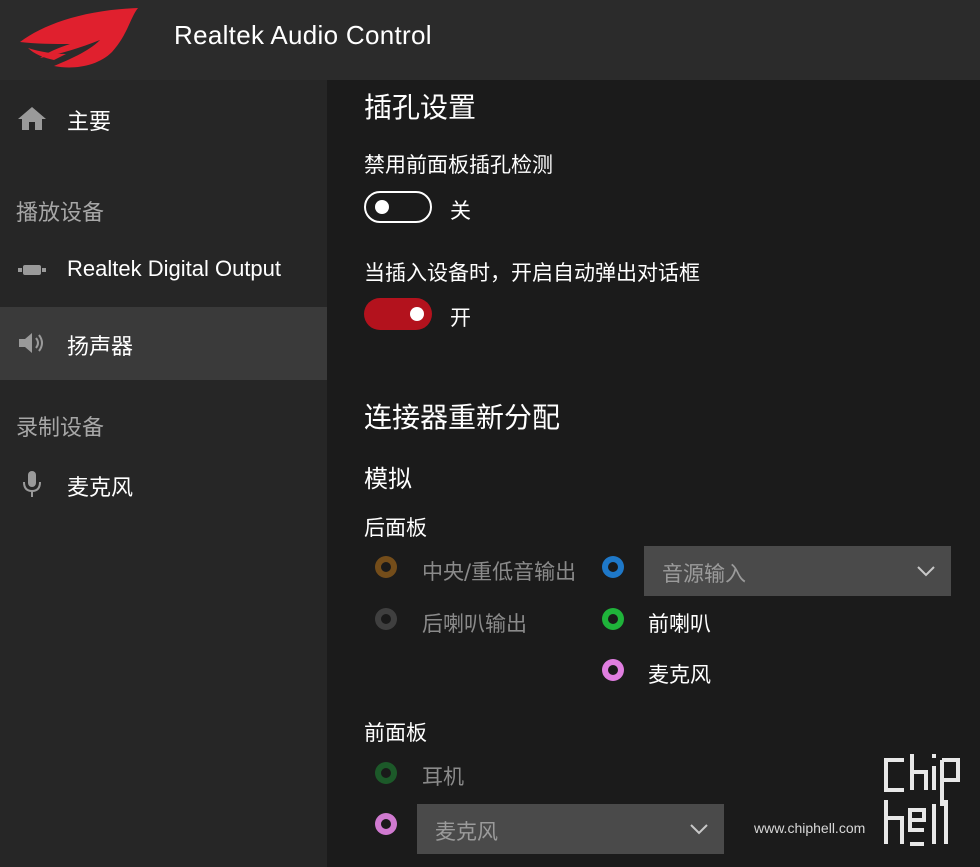  I want to click on auto-popup-state: 开, so click(460, 318).